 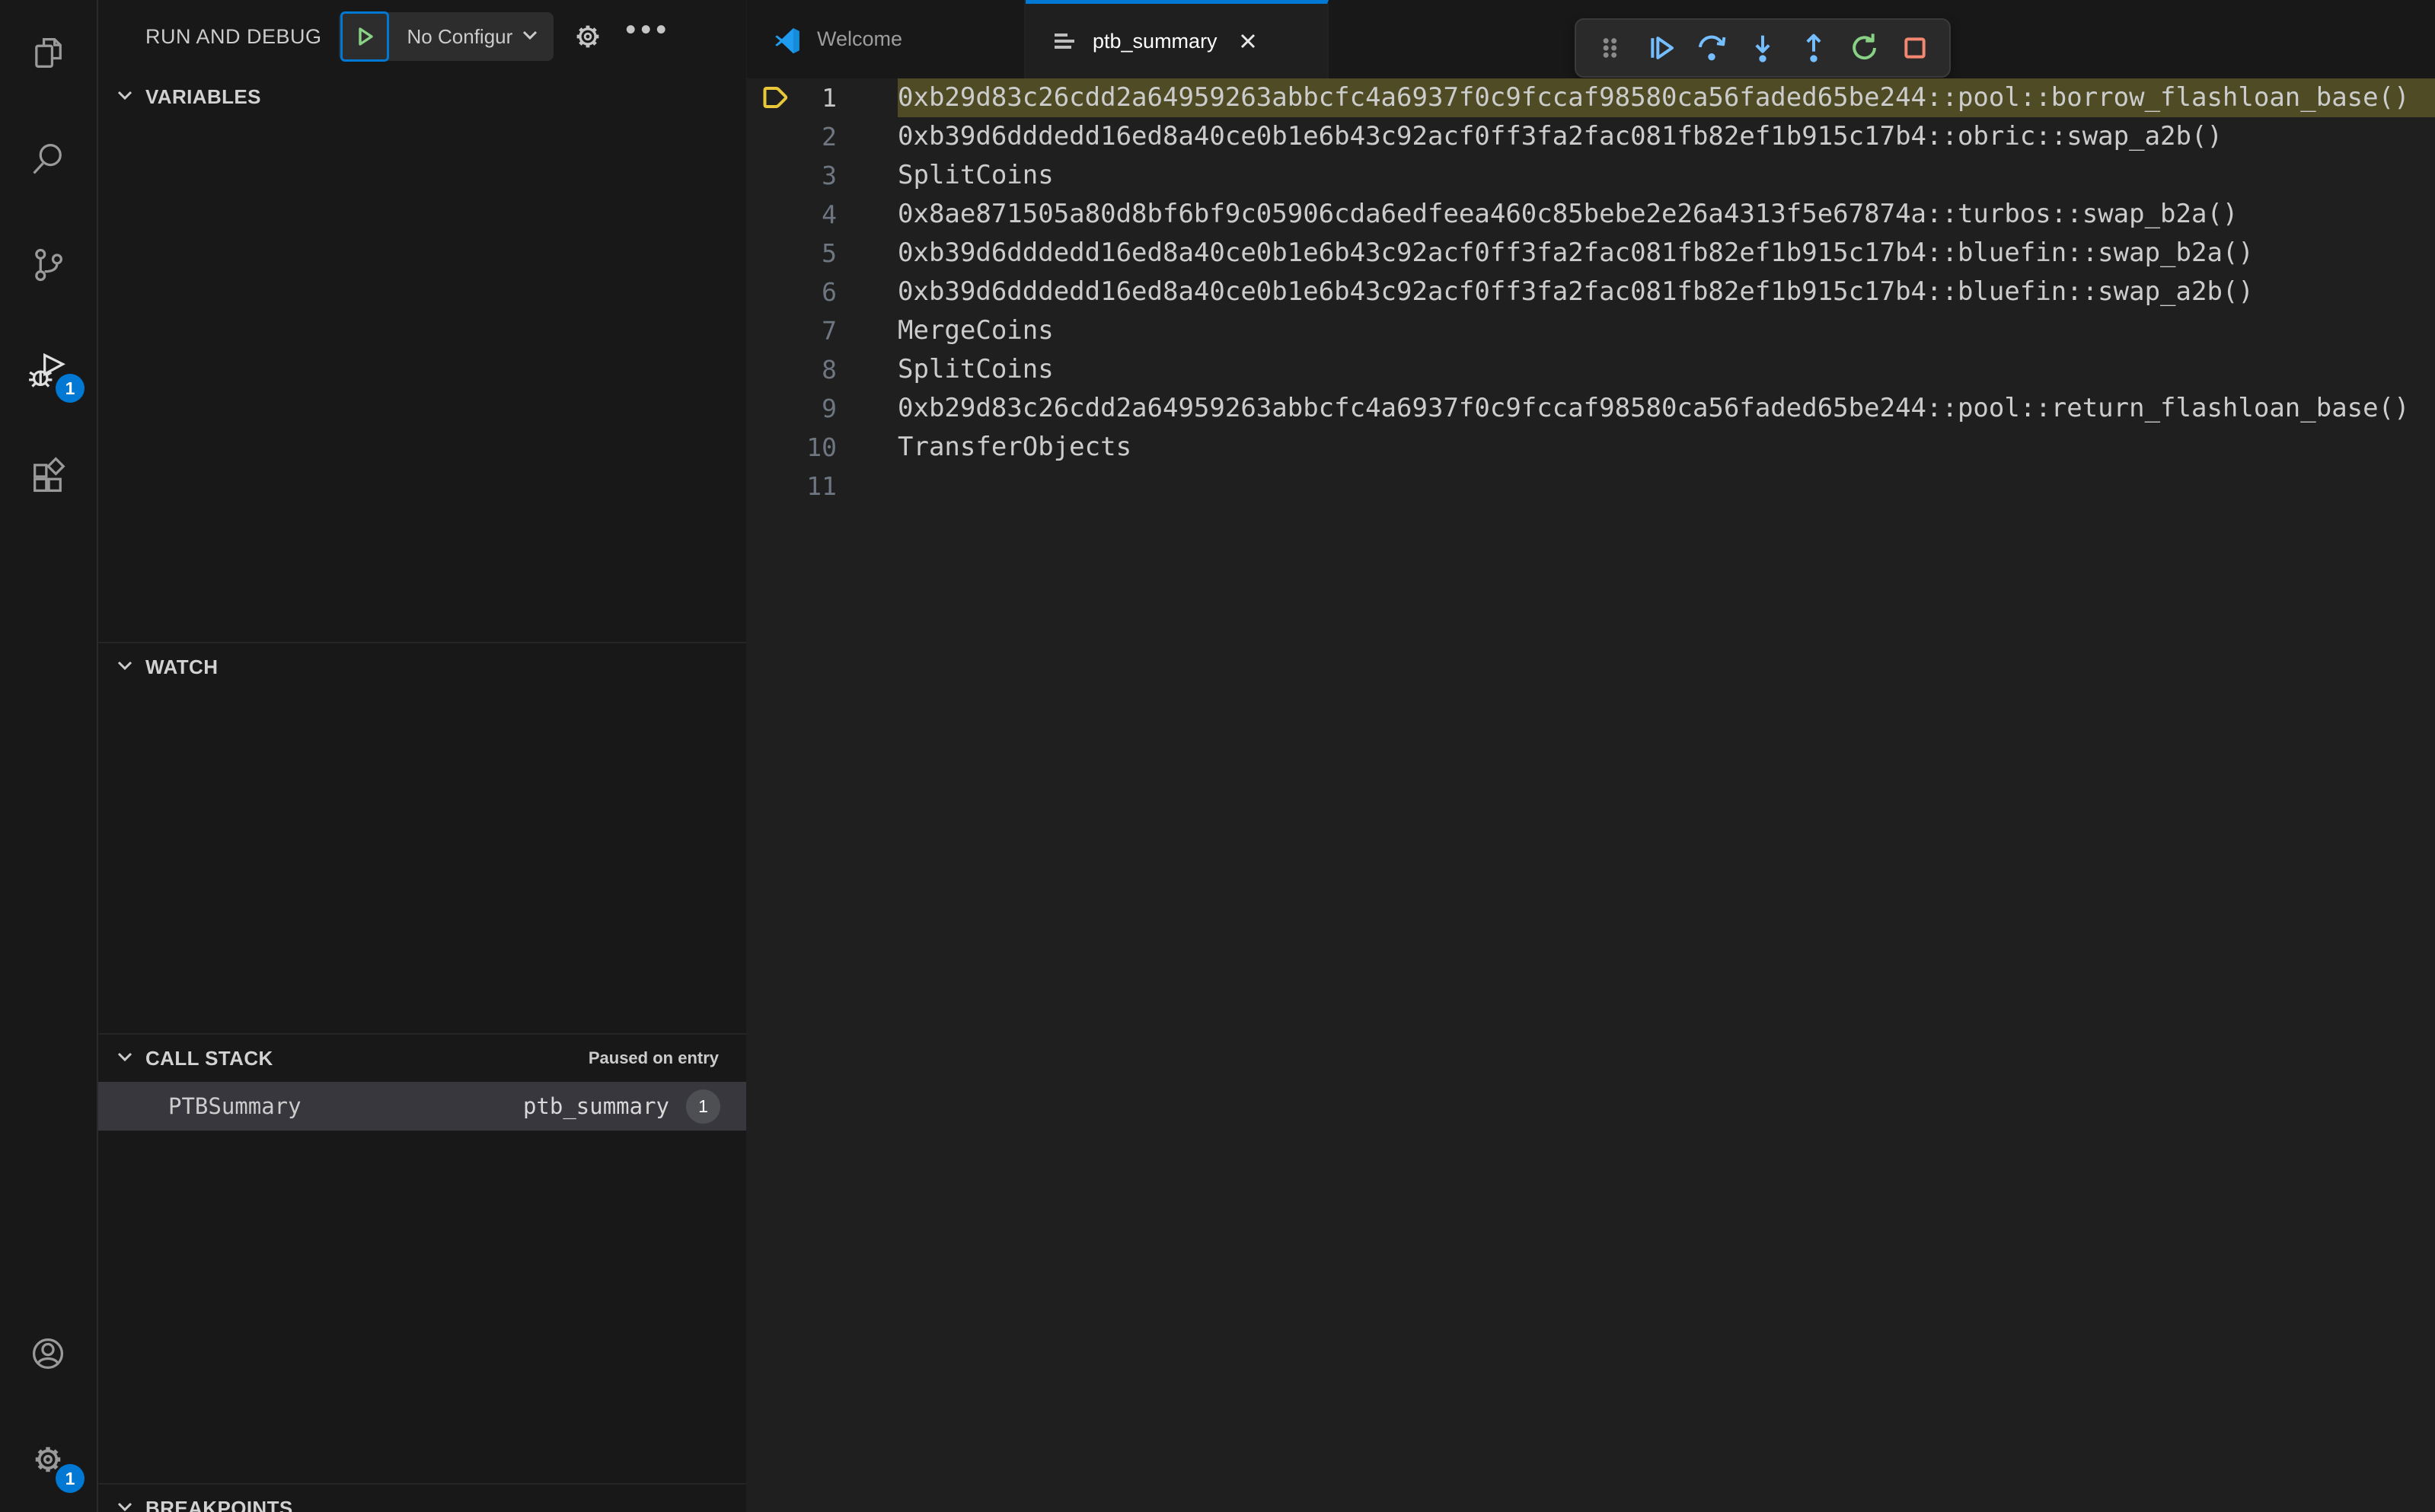 What do you see at coordinates (47, 1459) in the screenshot?
I see `activity-settings: 1` at bounding box center [47, 1459].